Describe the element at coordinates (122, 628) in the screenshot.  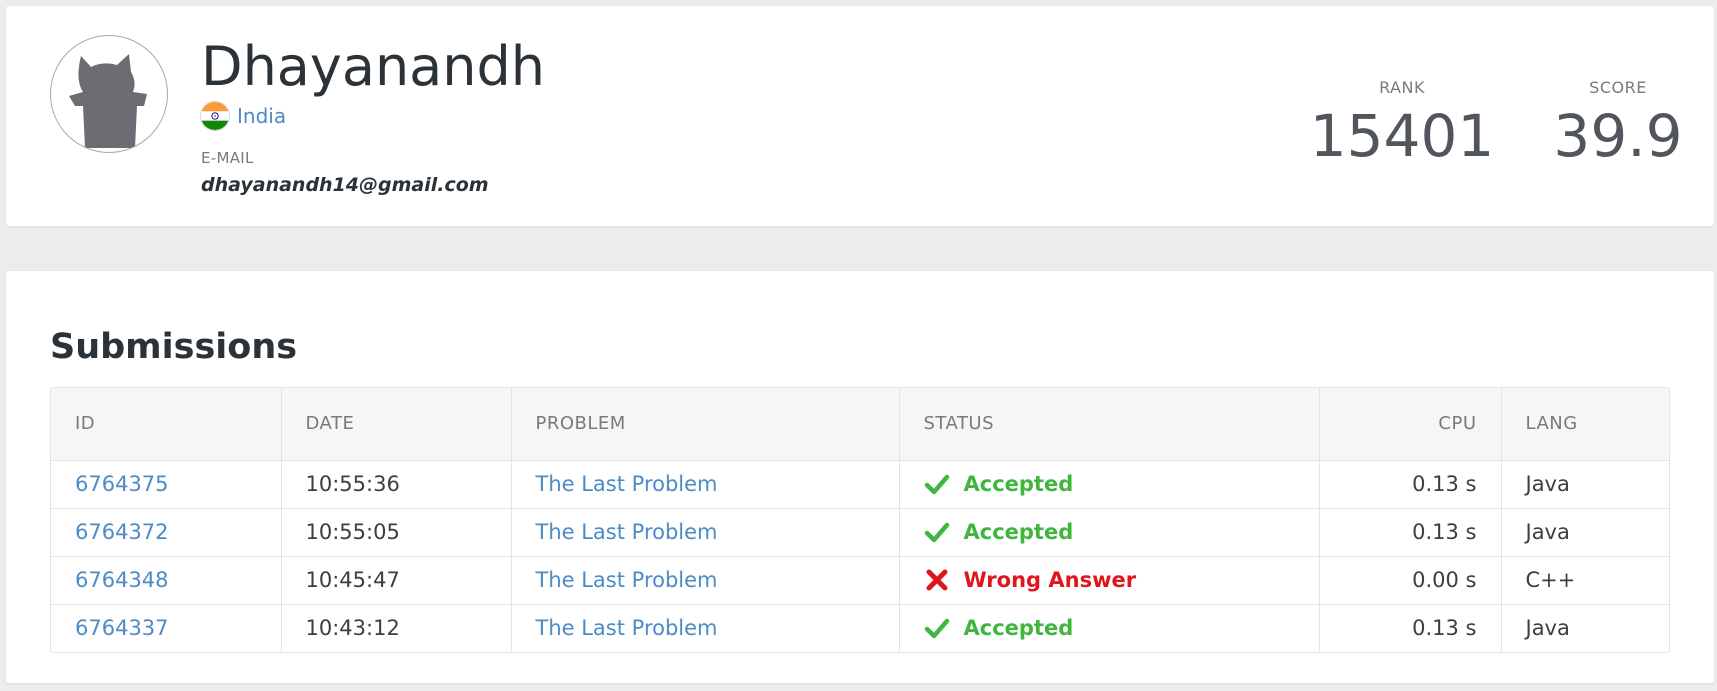
I see `submission-id-link: 6764337` at that location.